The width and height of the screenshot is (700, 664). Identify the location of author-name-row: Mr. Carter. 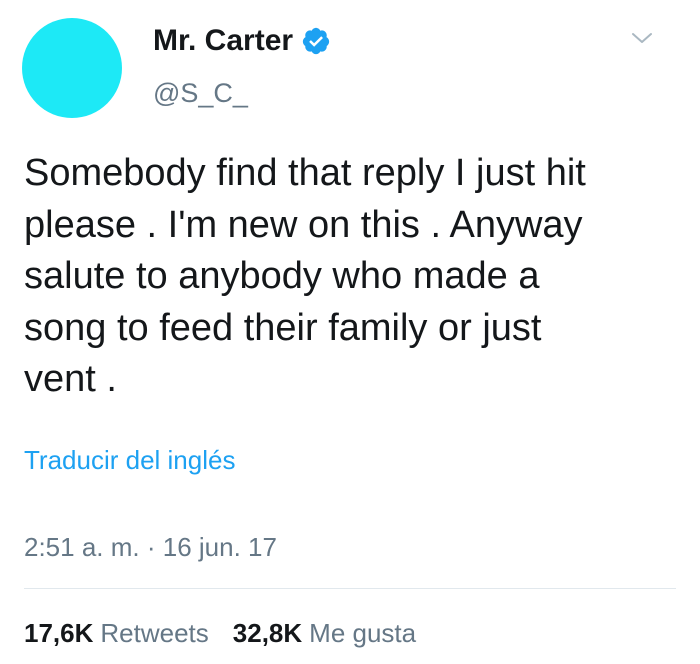
(242, 41).